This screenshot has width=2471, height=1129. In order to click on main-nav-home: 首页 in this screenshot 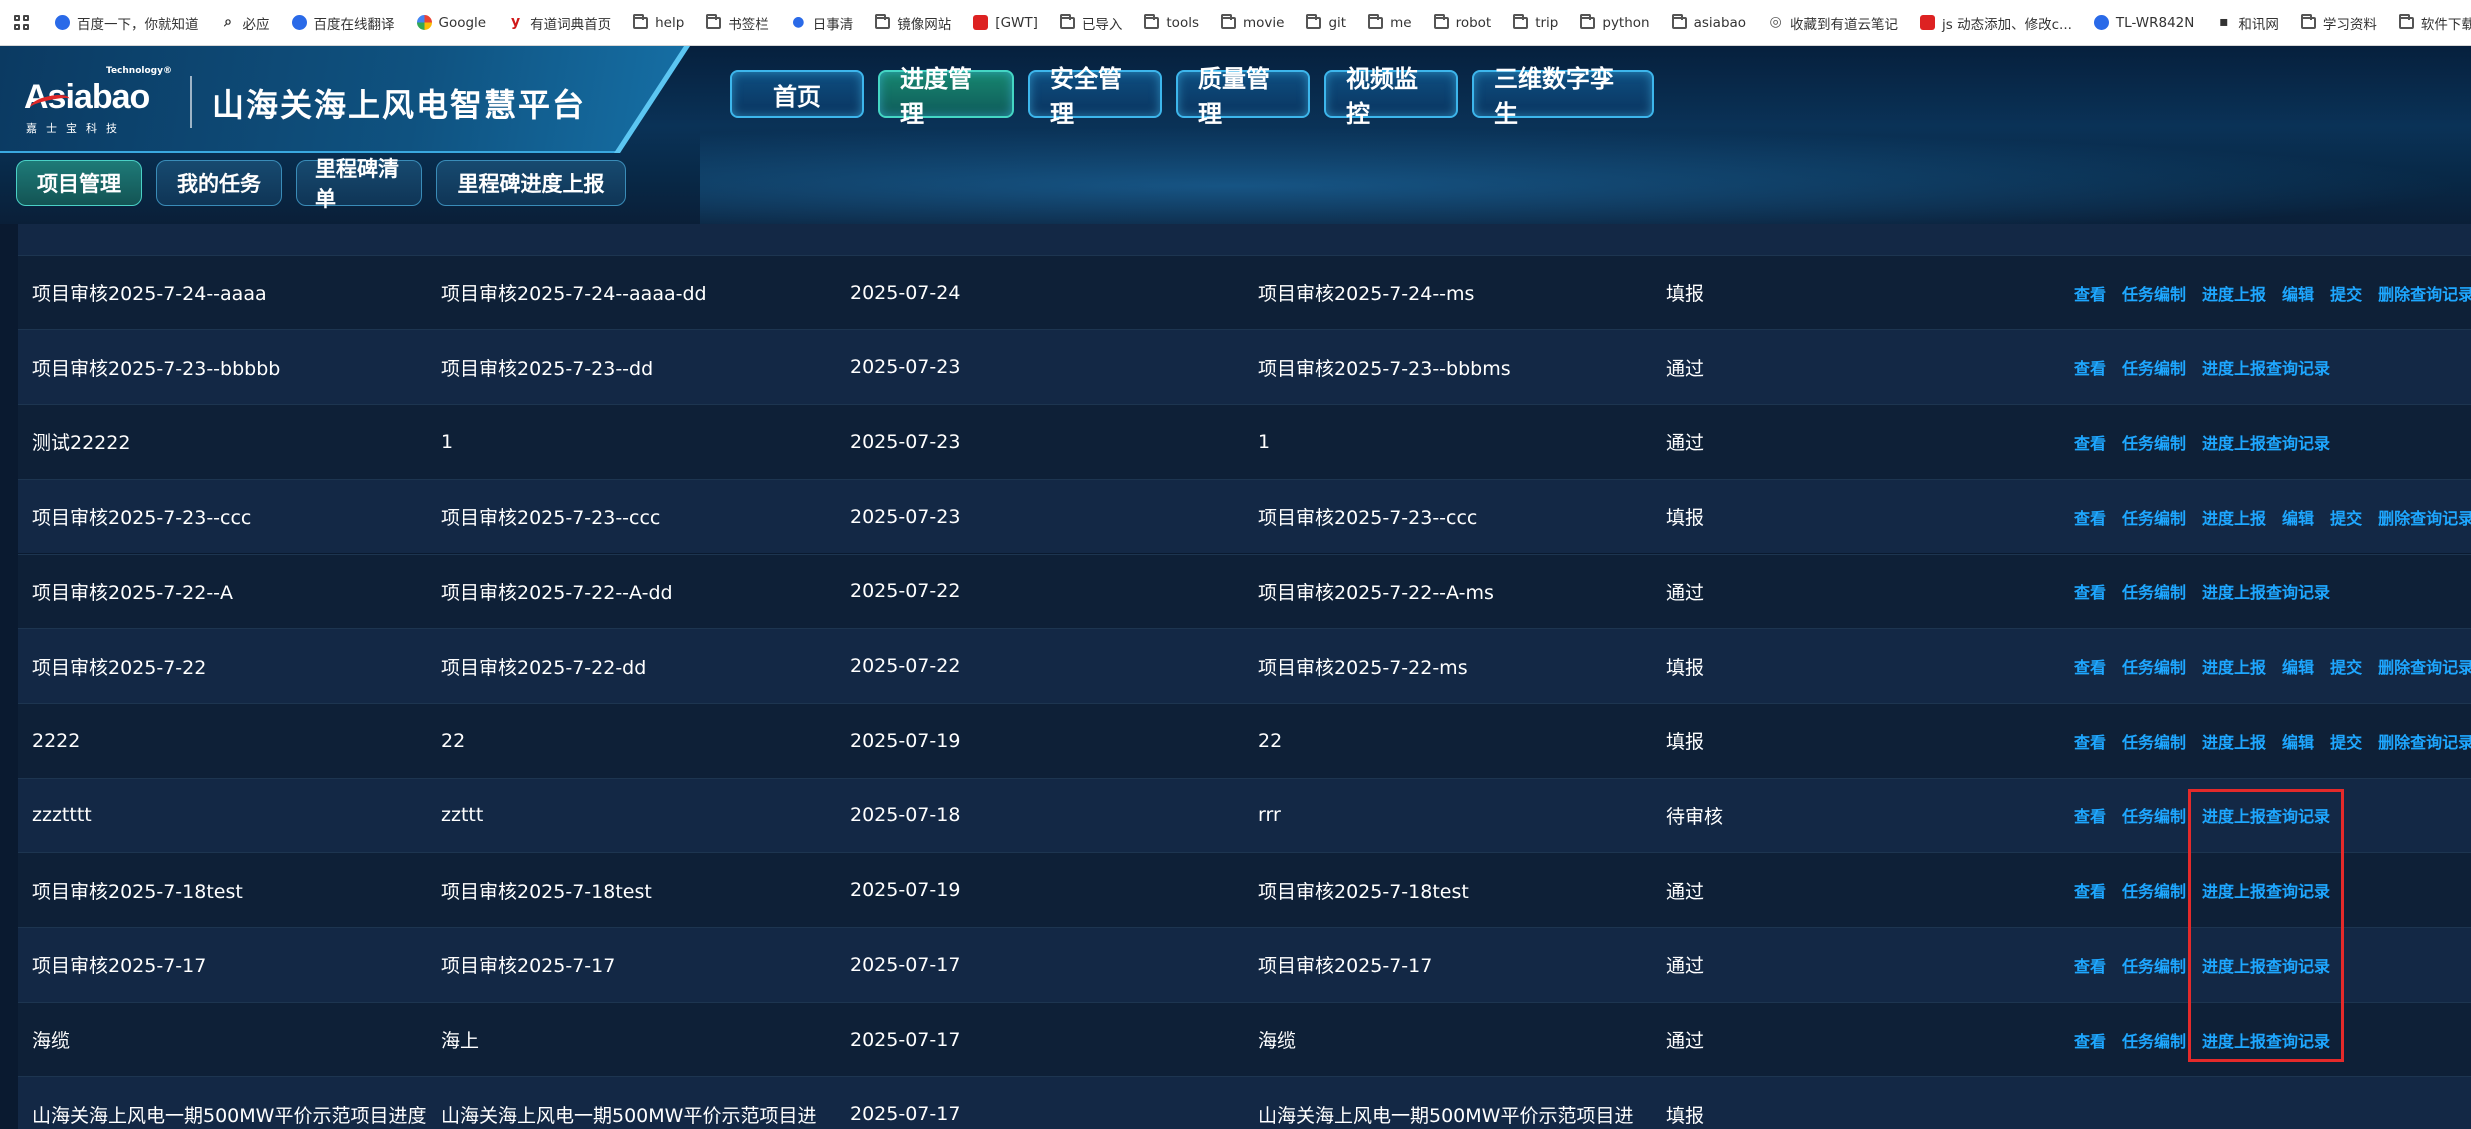, I will do `click(797, 94)`.